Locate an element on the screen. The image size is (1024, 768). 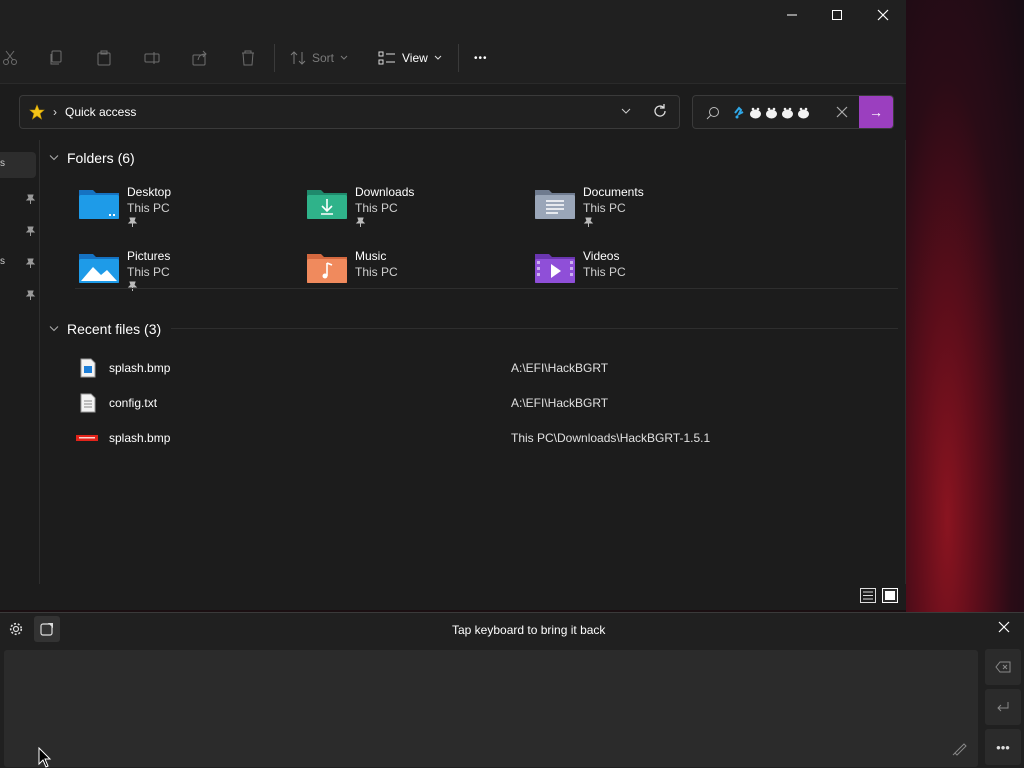
share-button is located at coordinates (200, 58).